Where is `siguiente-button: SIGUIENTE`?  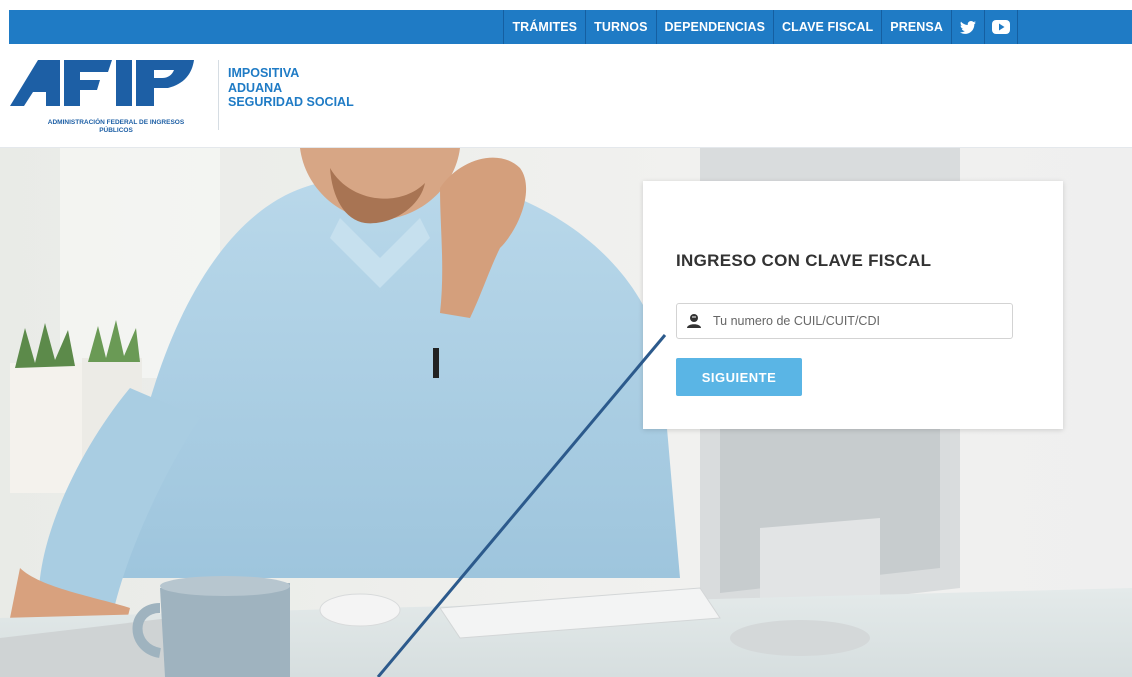 siguiente-button: SIGUIENTE is located at coordinates (739, 377).